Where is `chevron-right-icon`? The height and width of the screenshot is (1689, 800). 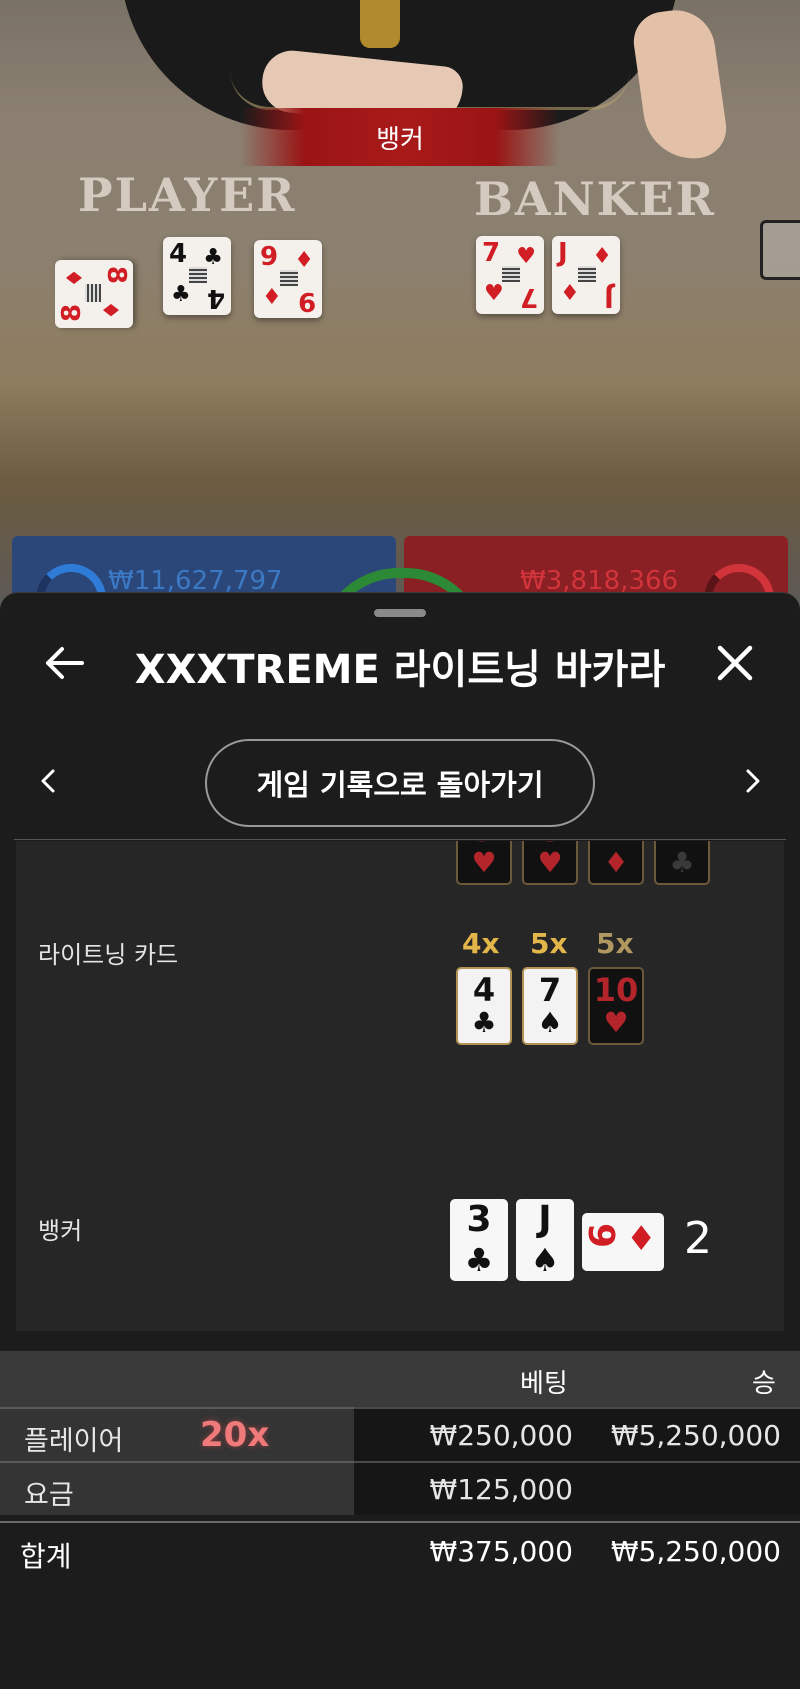
chevron-right-icon is located at coordinates (753, 781).